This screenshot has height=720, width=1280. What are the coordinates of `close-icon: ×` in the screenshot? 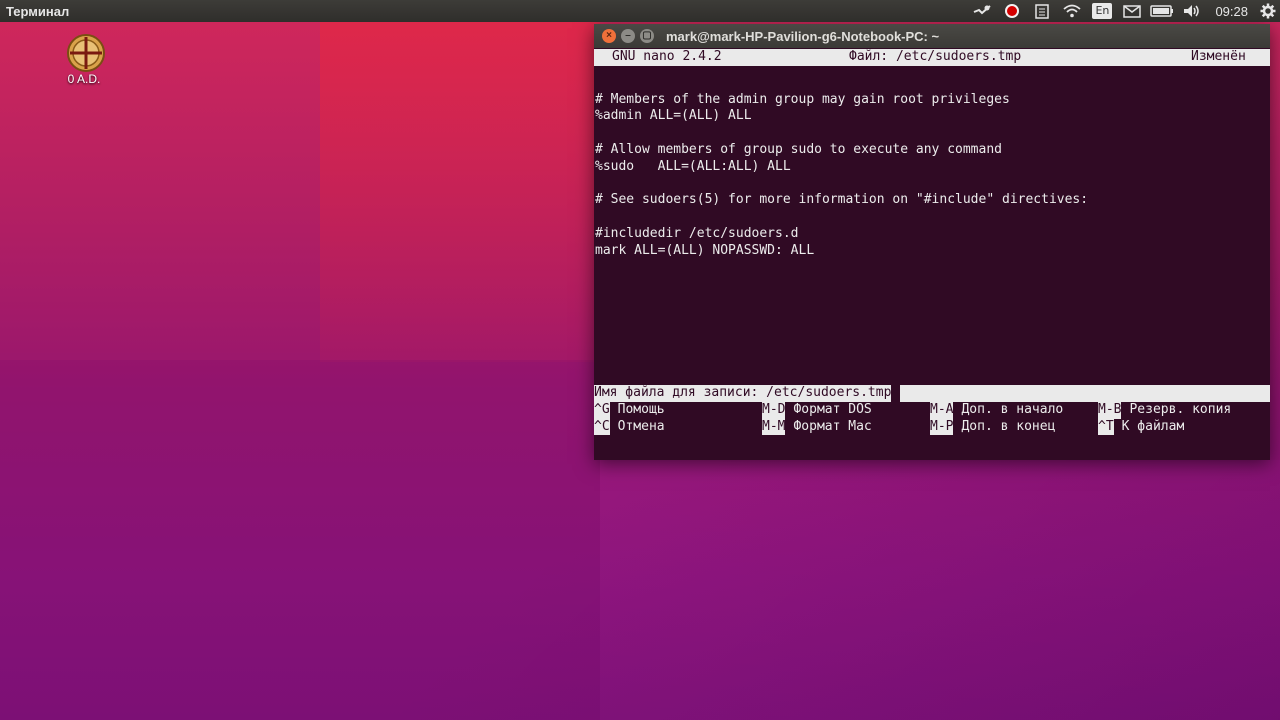 It's located at (609, 36).